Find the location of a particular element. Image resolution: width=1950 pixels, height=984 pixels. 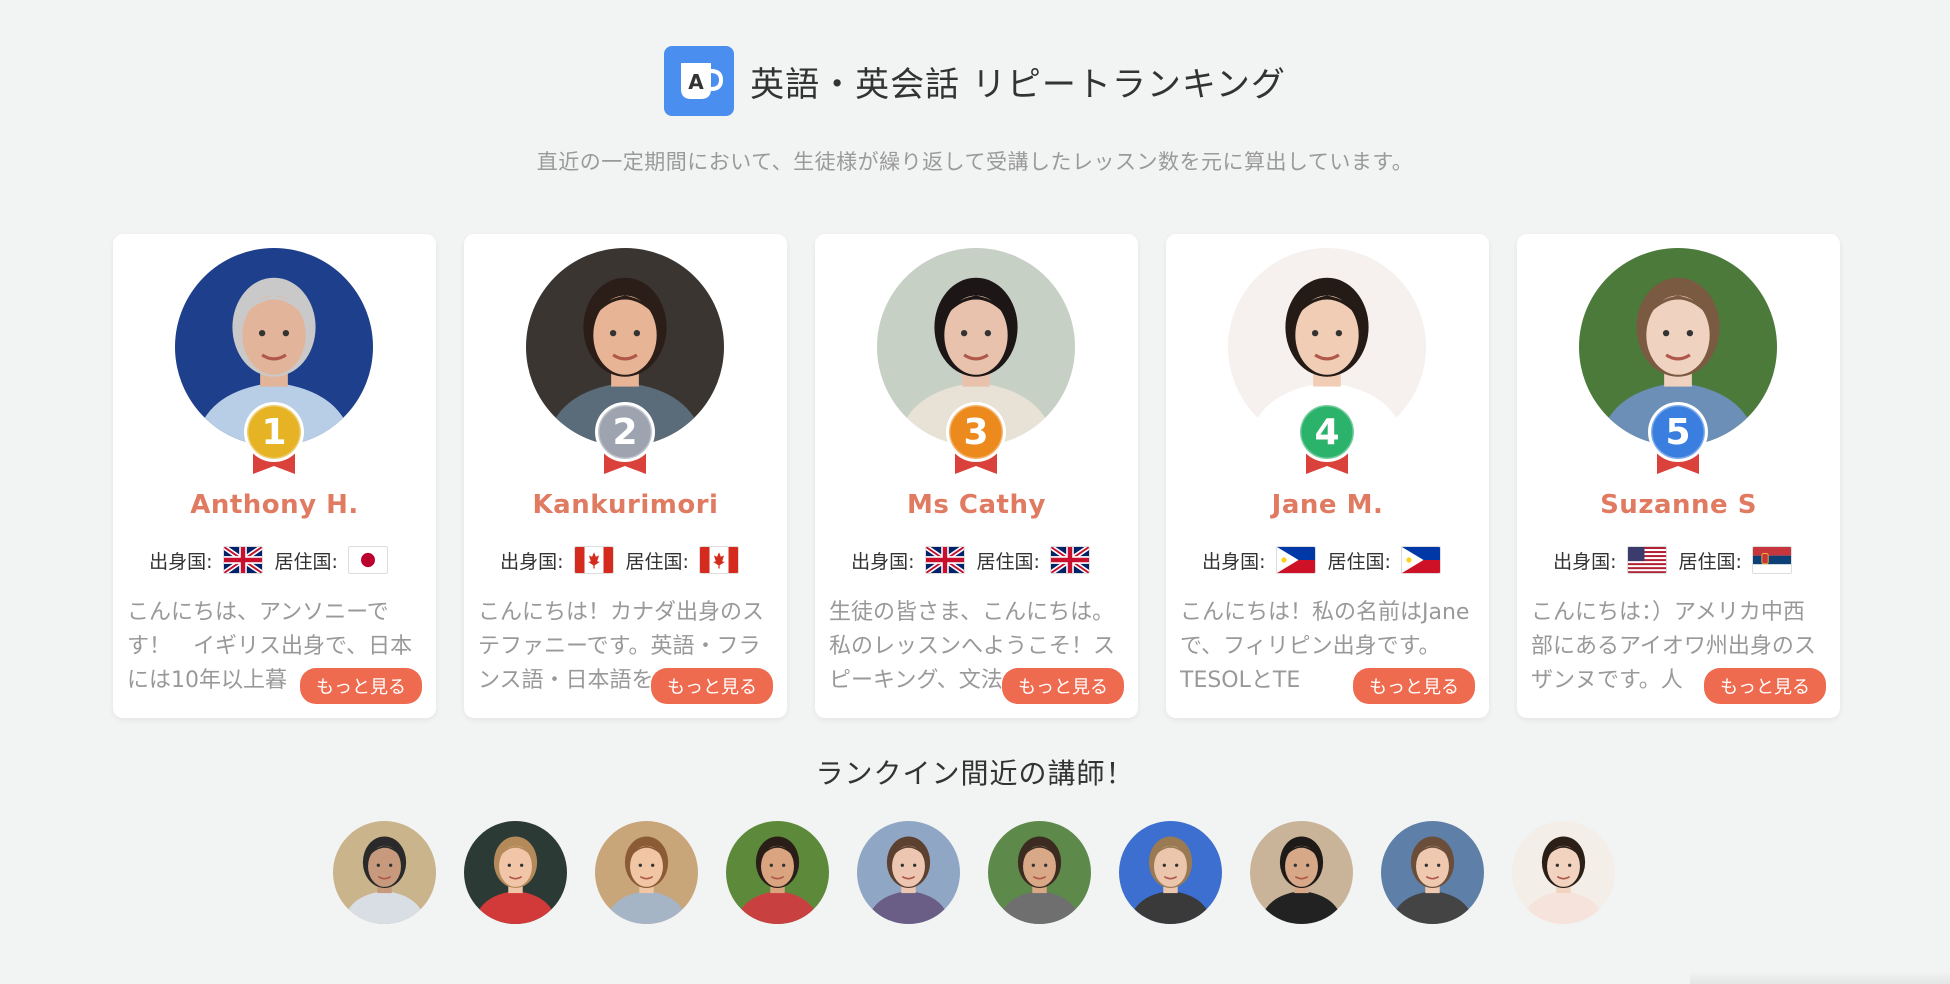

usa-flag-icon is located at coordinates (1646, 560).